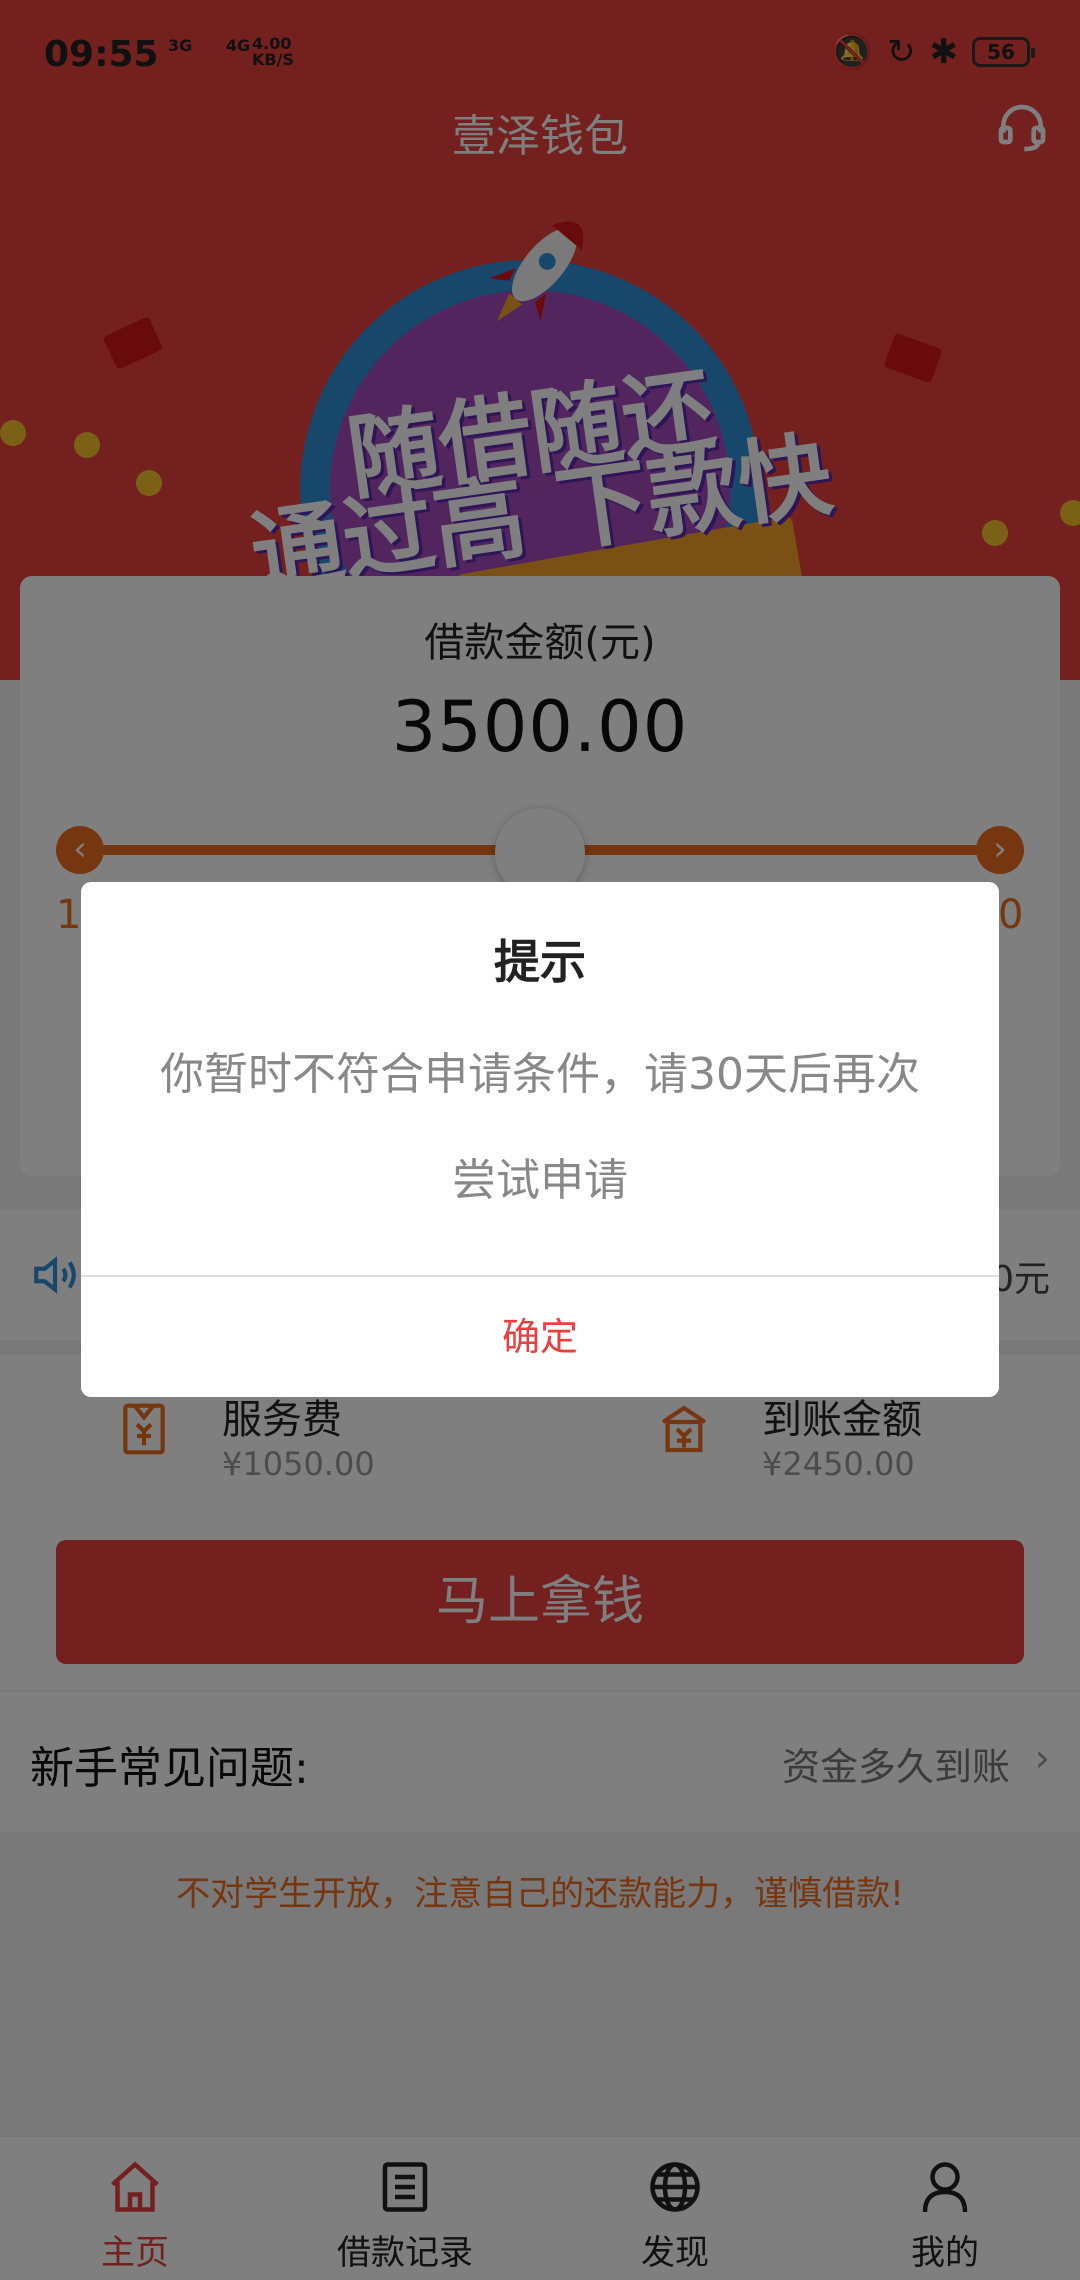 The height and width of the screenshot is (2280, 1080). Describe the element at coordinates (540, 1337) in the screenshot. I see `confirm-button: 确定` at that location.